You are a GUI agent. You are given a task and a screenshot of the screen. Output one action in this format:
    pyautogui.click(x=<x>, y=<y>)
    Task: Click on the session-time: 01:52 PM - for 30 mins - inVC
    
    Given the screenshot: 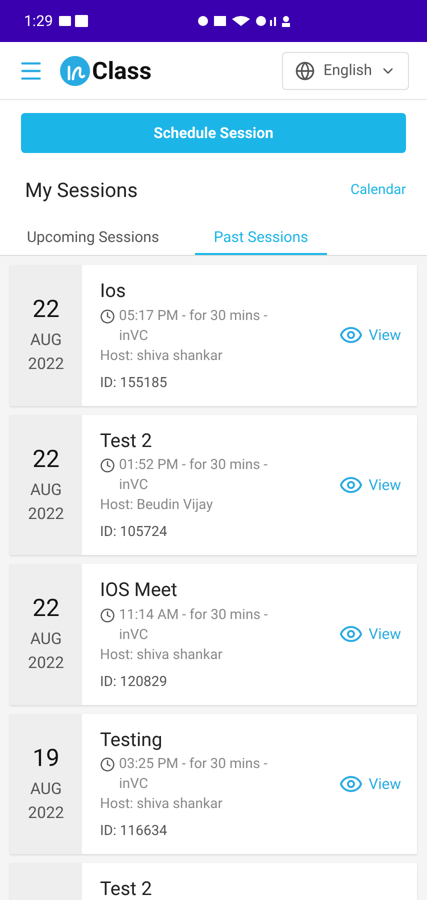 What is the action you would take?
    pyautogui.click(x=193, y=475)
    